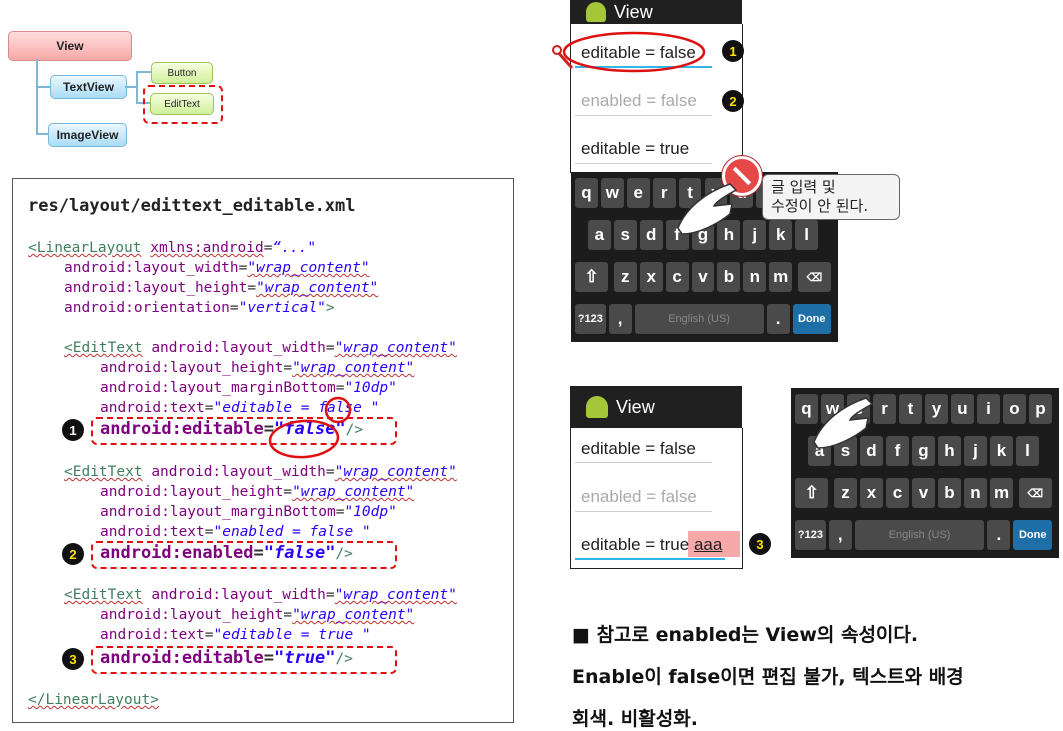 The width and height of the screenshot is (1063, 731). What do you see at coordinates (244, 660) in the screenshot?
I see `highlight-box` at bounding box center [244, 660].